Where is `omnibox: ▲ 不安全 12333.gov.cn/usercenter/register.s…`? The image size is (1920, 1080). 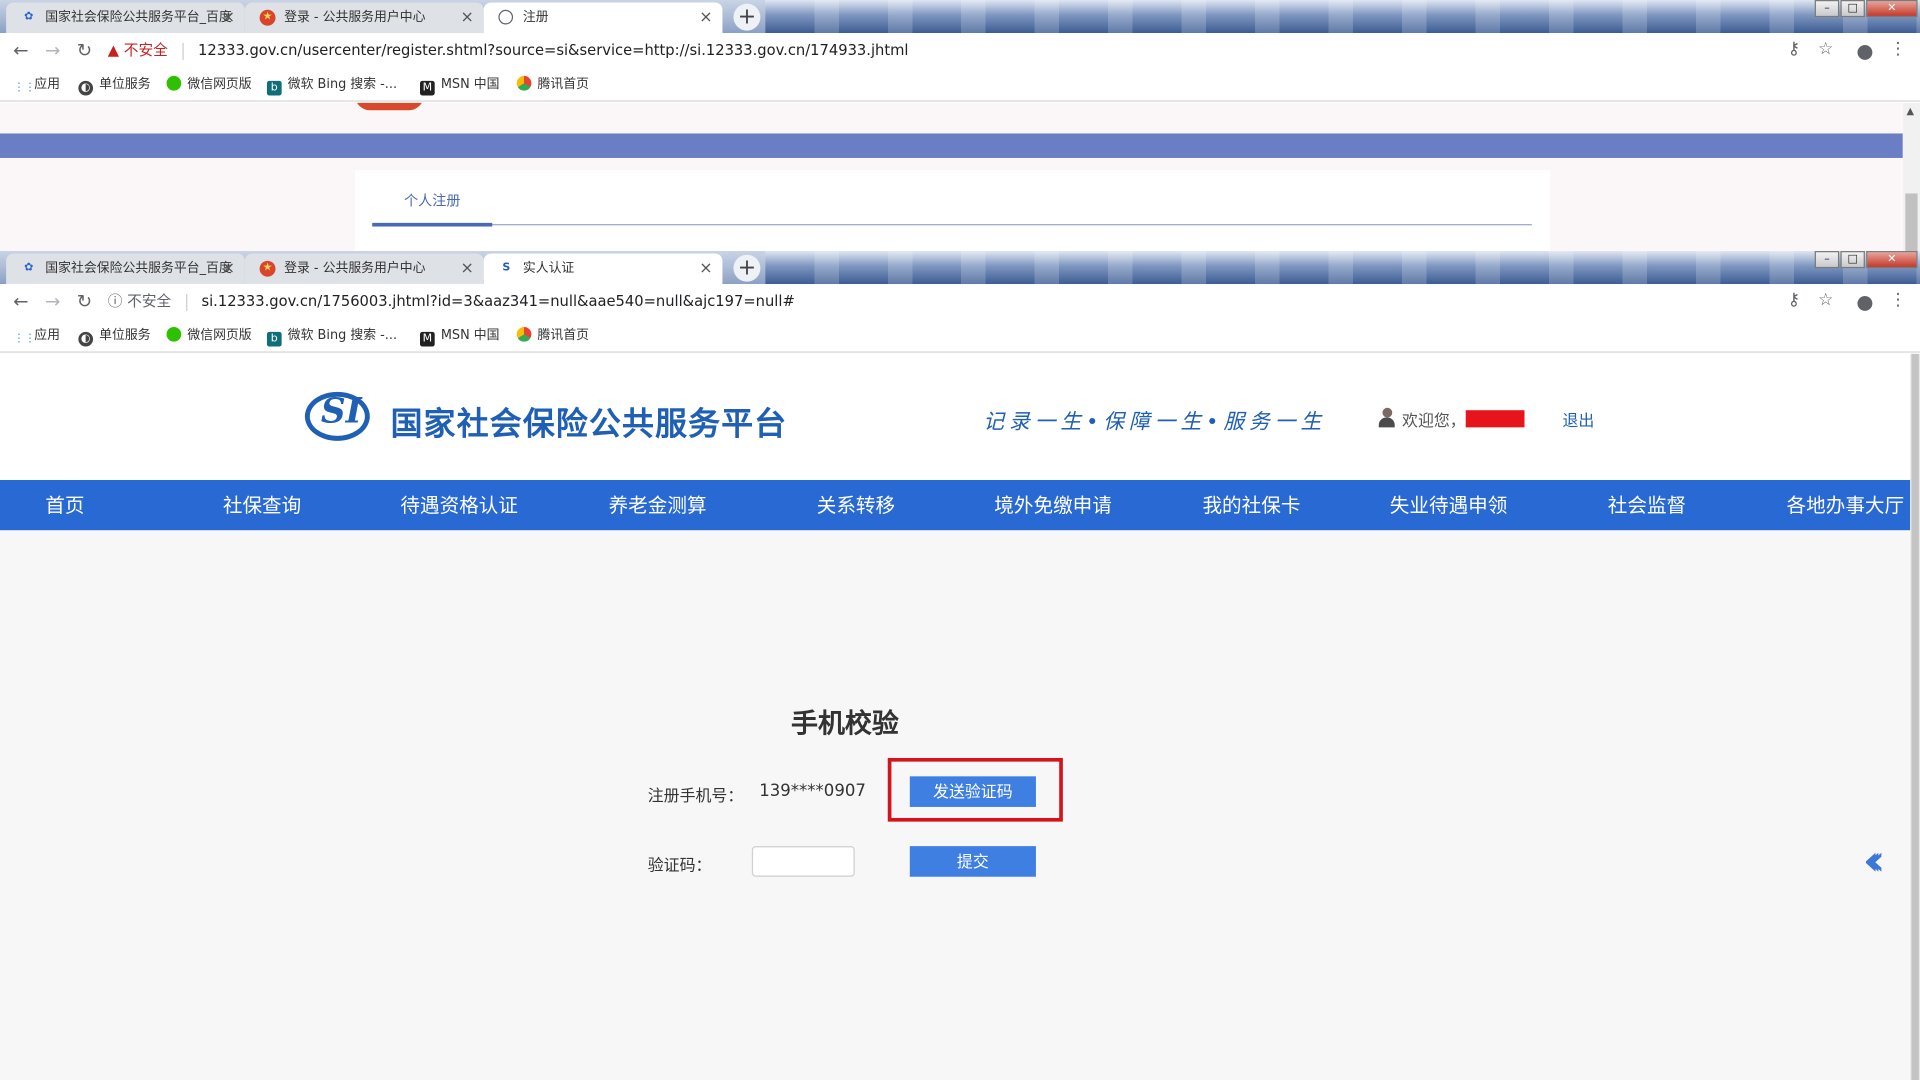 omnibox: ▲ 不安全 12333.gov.cn/usercenter/register.s… is located at coordinates (971, 51).